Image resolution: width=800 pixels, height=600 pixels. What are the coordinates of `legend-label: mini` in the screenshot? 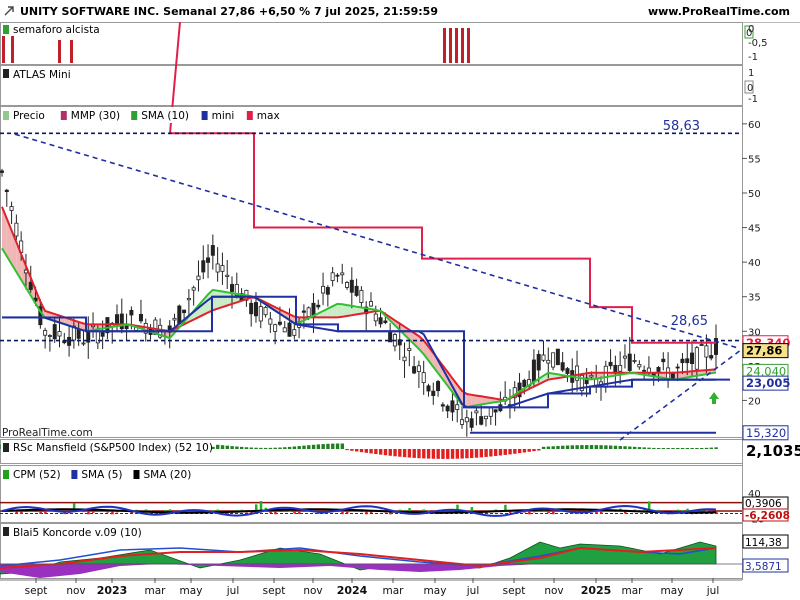 It's located at (223, 116).